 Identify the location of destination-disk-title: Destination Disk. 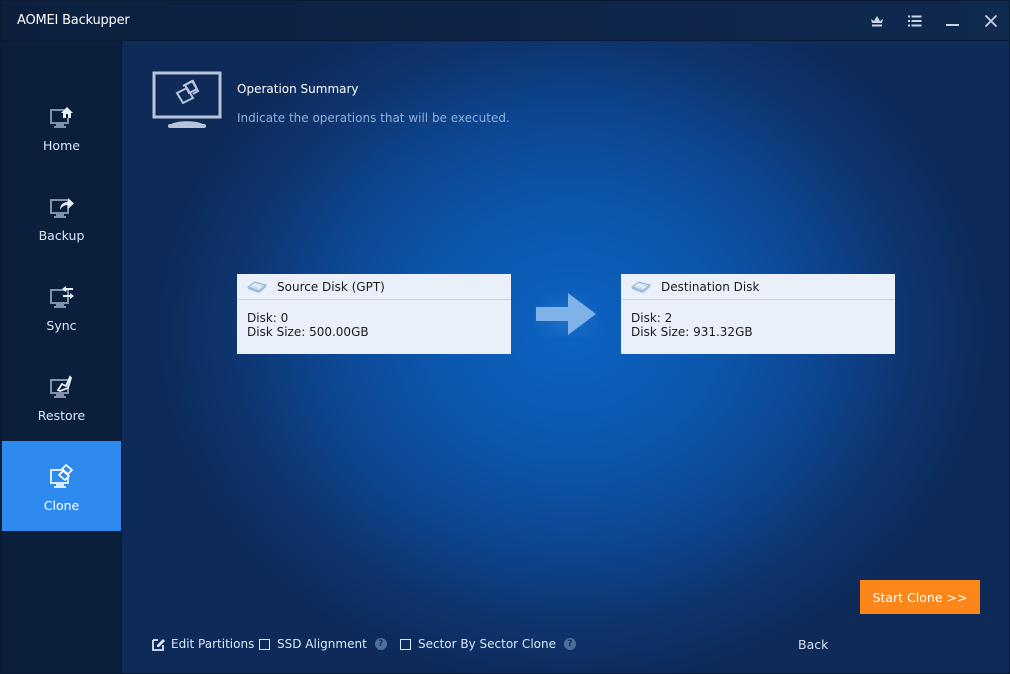
(710, 286).